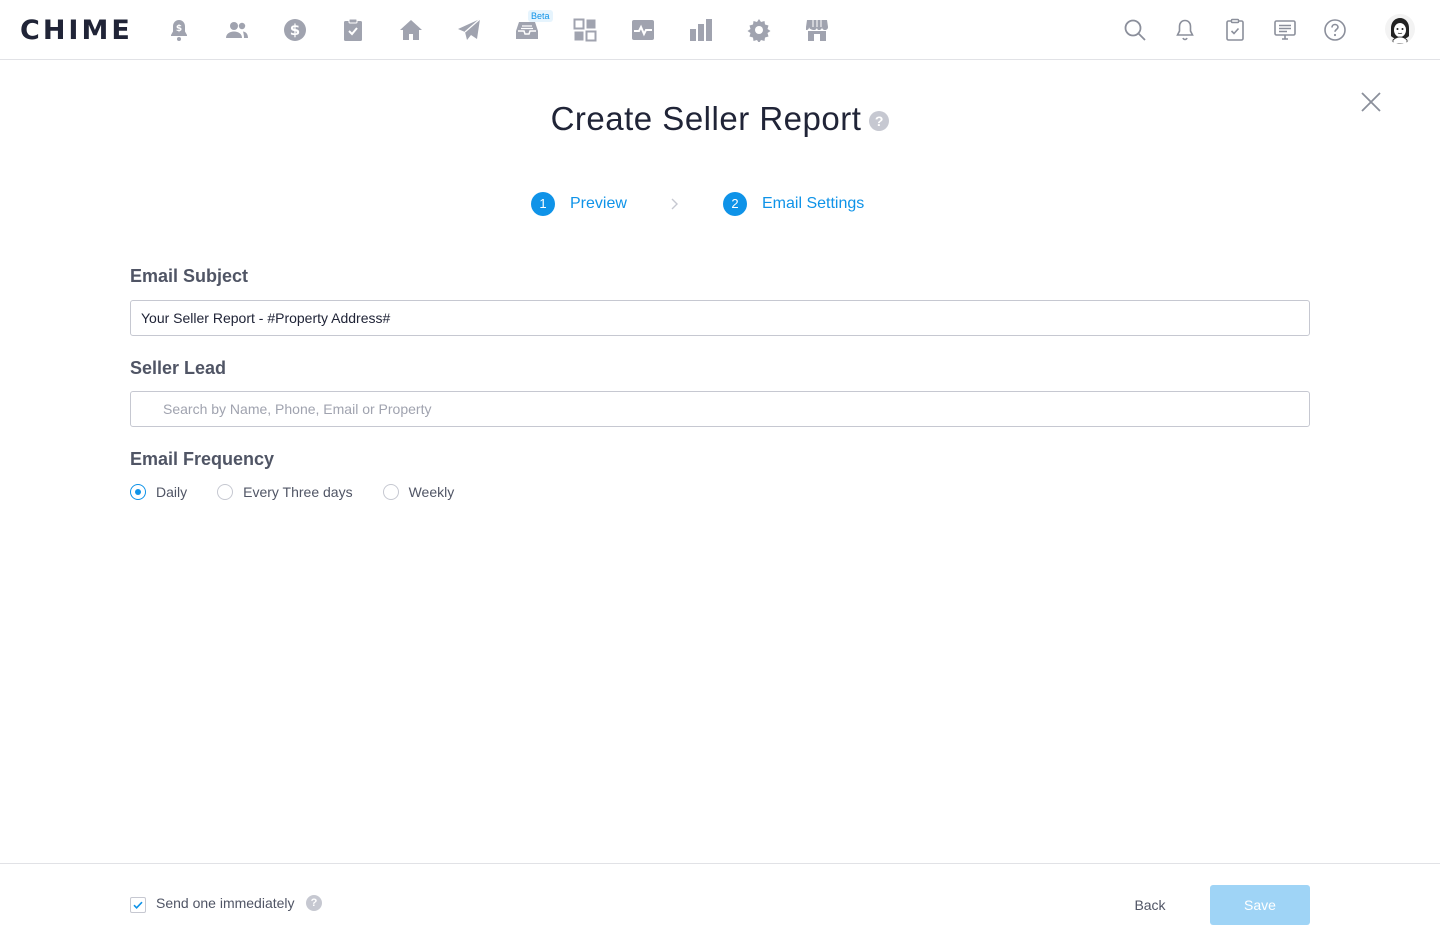 The image size is (1440, 944). What do you see at coordinates (706, 118) in the screenshot?
I see `page-title: Create Seller Report` at bounding box center [706, 118].